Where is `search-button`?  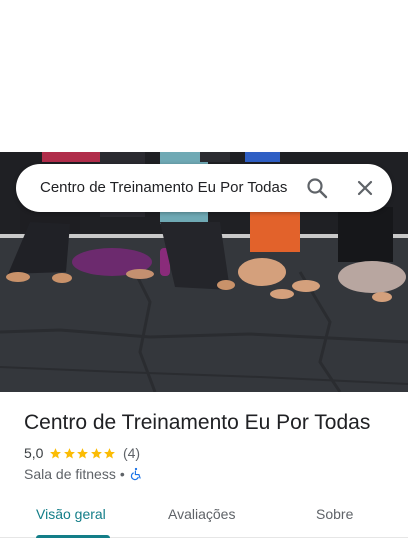 search-button is located at coordinates (317, 188).